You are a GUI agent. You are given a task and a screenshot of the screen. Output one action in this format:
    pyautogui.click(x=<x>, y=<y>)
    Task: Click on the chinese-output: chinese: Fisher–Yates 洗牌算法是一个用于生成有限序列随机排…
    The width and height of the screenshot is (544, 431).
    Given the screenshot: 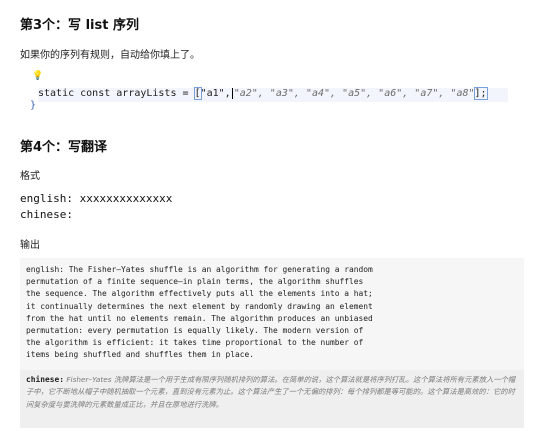 What is the action you would take?
    pyautogui.click(x=272, y=392)
    